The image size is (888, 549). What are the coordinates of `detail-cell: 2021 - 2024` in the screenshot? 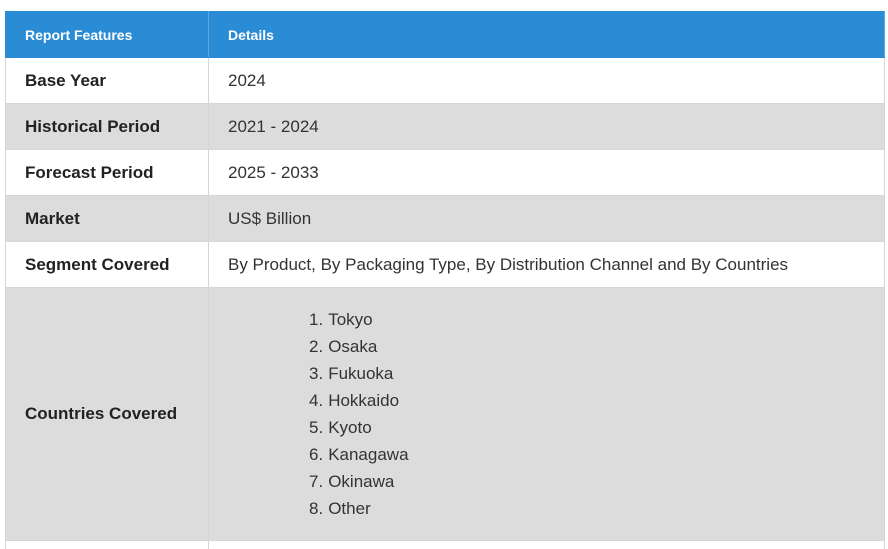 It's located at (547, 127).